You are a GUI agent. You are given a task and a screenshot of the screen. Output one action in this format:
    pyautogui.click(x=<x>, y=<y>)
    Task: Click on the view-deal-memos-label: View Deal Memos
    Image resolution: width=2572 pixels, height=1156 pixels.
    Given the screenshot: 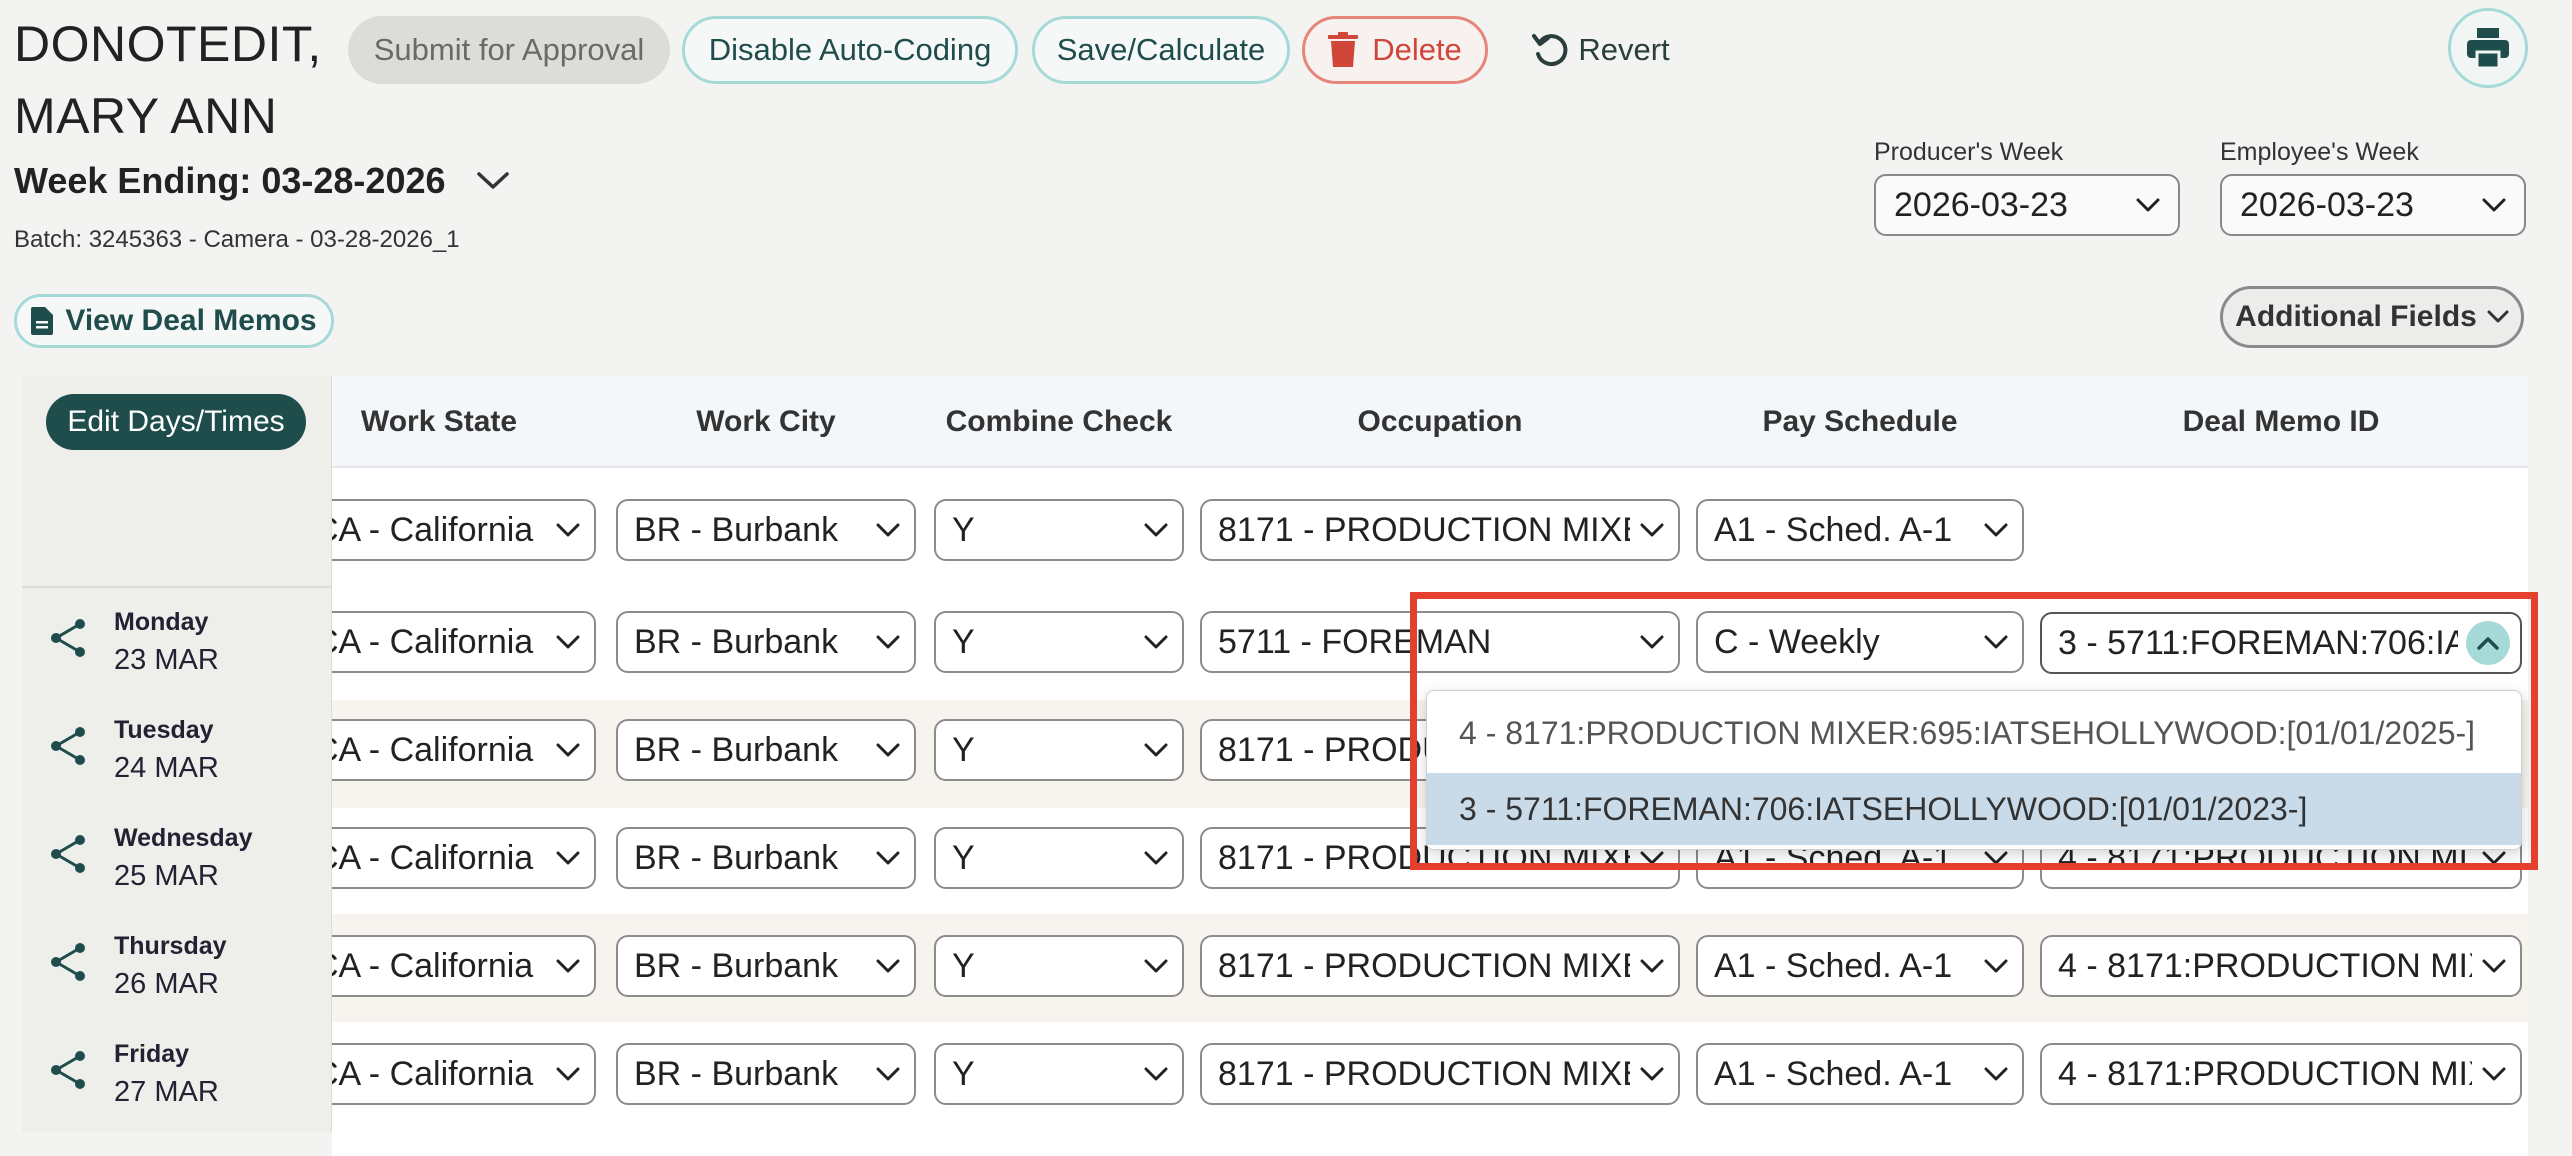 What is the action you would take?
    pyautogui.click(x=191, y=320)
    